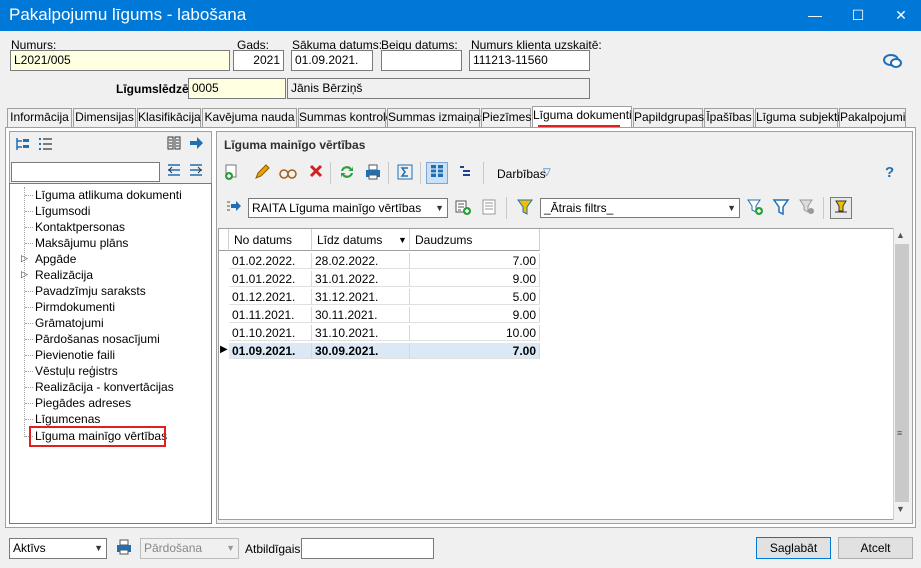 The width and height of the screenshot is (921, 568). I want to click on ligumsledzejs-code-field: 0005, so click(237, 88).